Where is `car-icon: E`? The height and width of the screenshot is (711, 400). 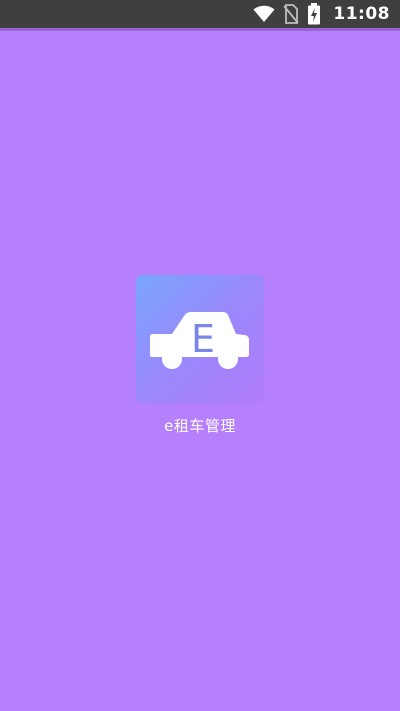 car-icon: E is located at coordinates (199, 340).